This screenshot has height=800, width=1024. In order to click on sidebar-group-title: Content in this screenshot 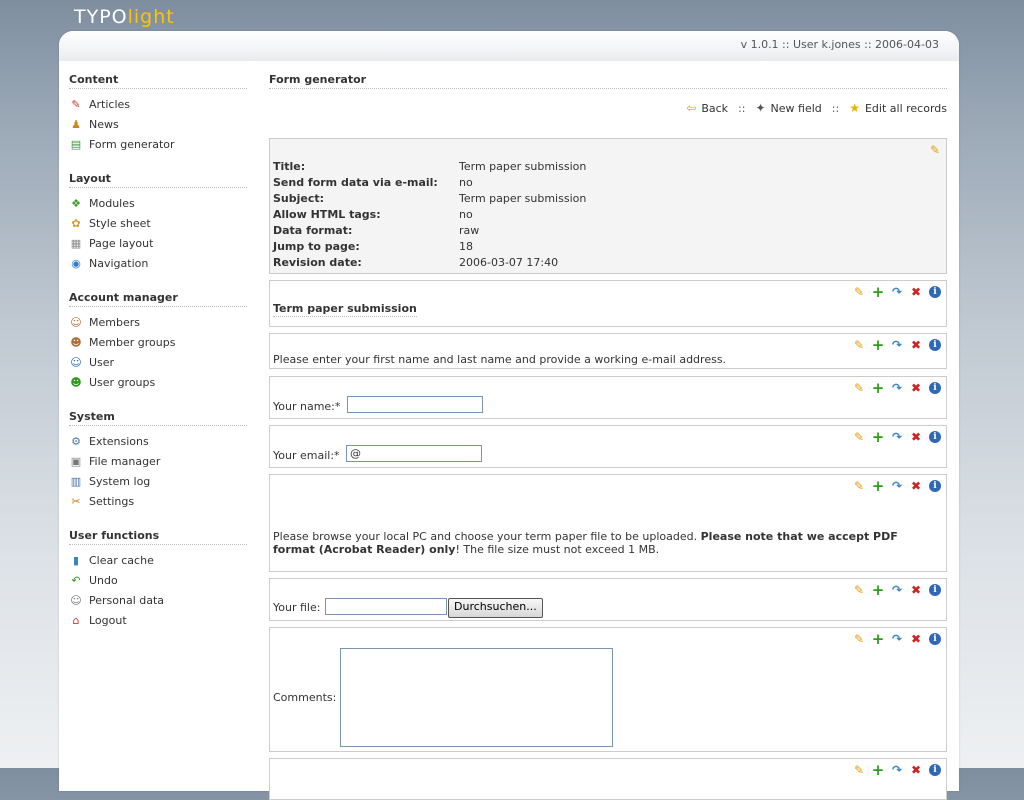, I will do `click(158, 81)`.